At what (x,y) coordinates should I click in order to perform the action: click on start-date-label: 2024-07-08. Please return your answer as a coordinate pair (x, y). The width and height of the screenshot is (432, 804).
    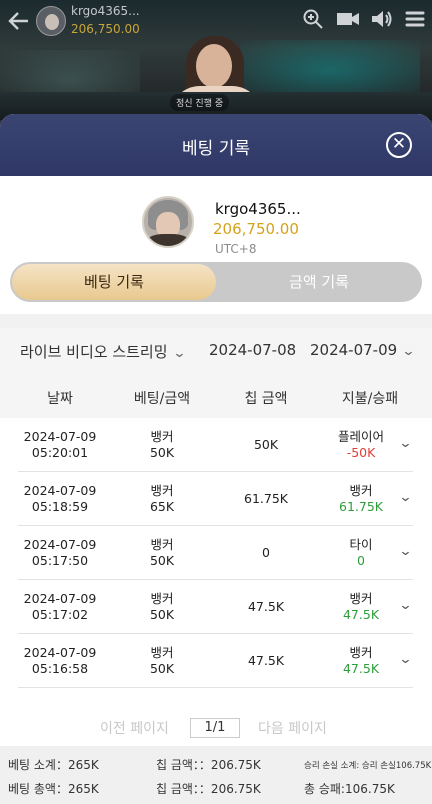
    Looking at the image, I should click on (253, 350).